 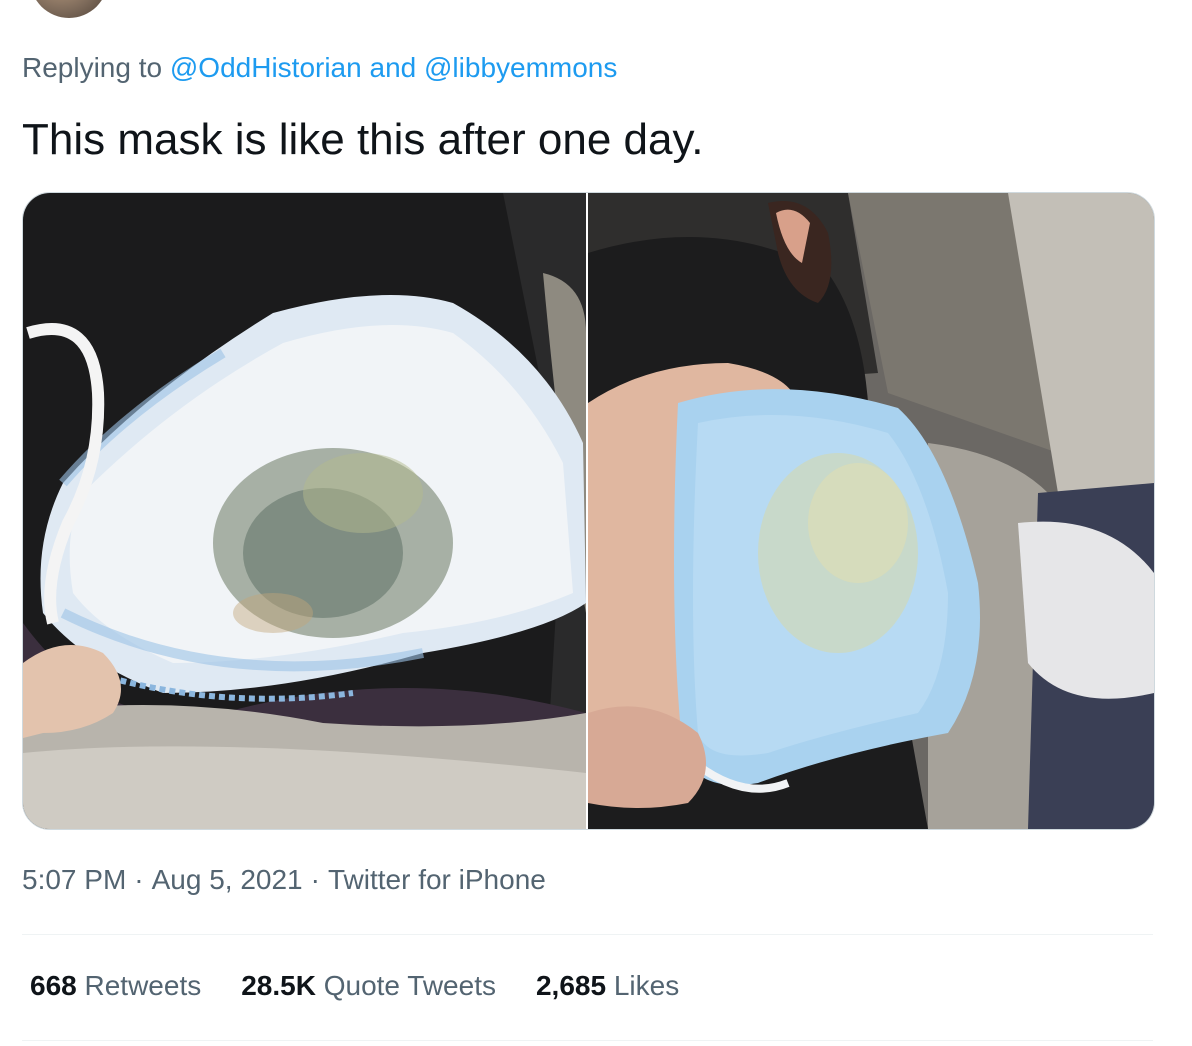 I want to click on retweets-stat: 668 Retweets, so click(x=115, y=986).